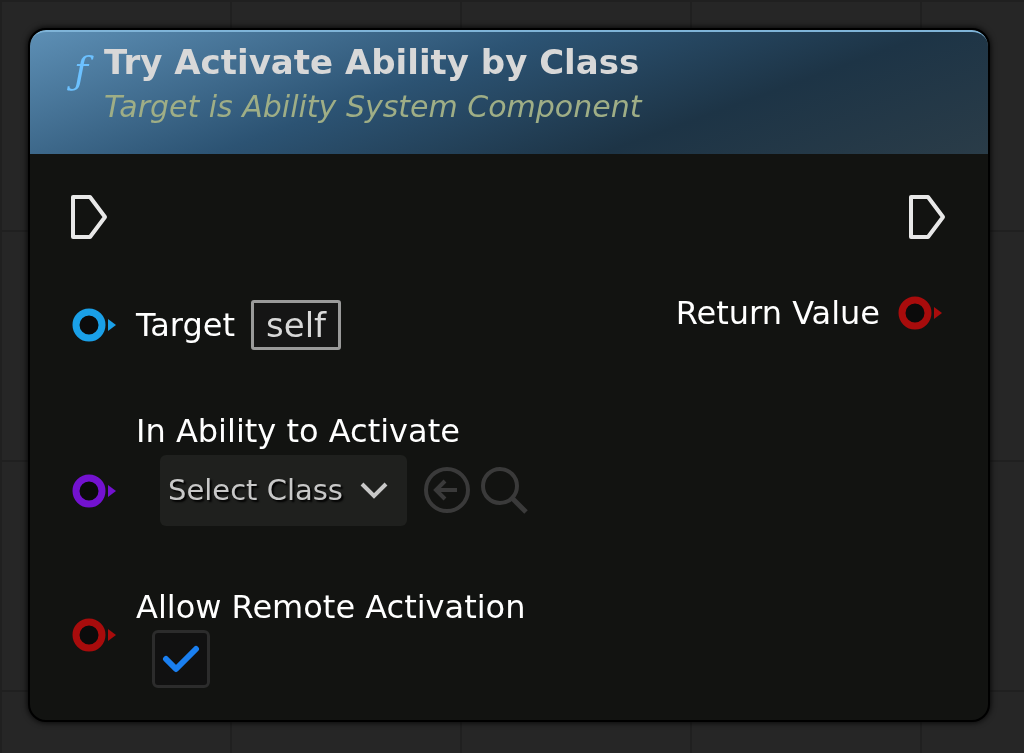 This screenshot has height=753, width=1024. Describe the element at coordinates (504, 490) in the screenshot. I see `search-button` at that location.